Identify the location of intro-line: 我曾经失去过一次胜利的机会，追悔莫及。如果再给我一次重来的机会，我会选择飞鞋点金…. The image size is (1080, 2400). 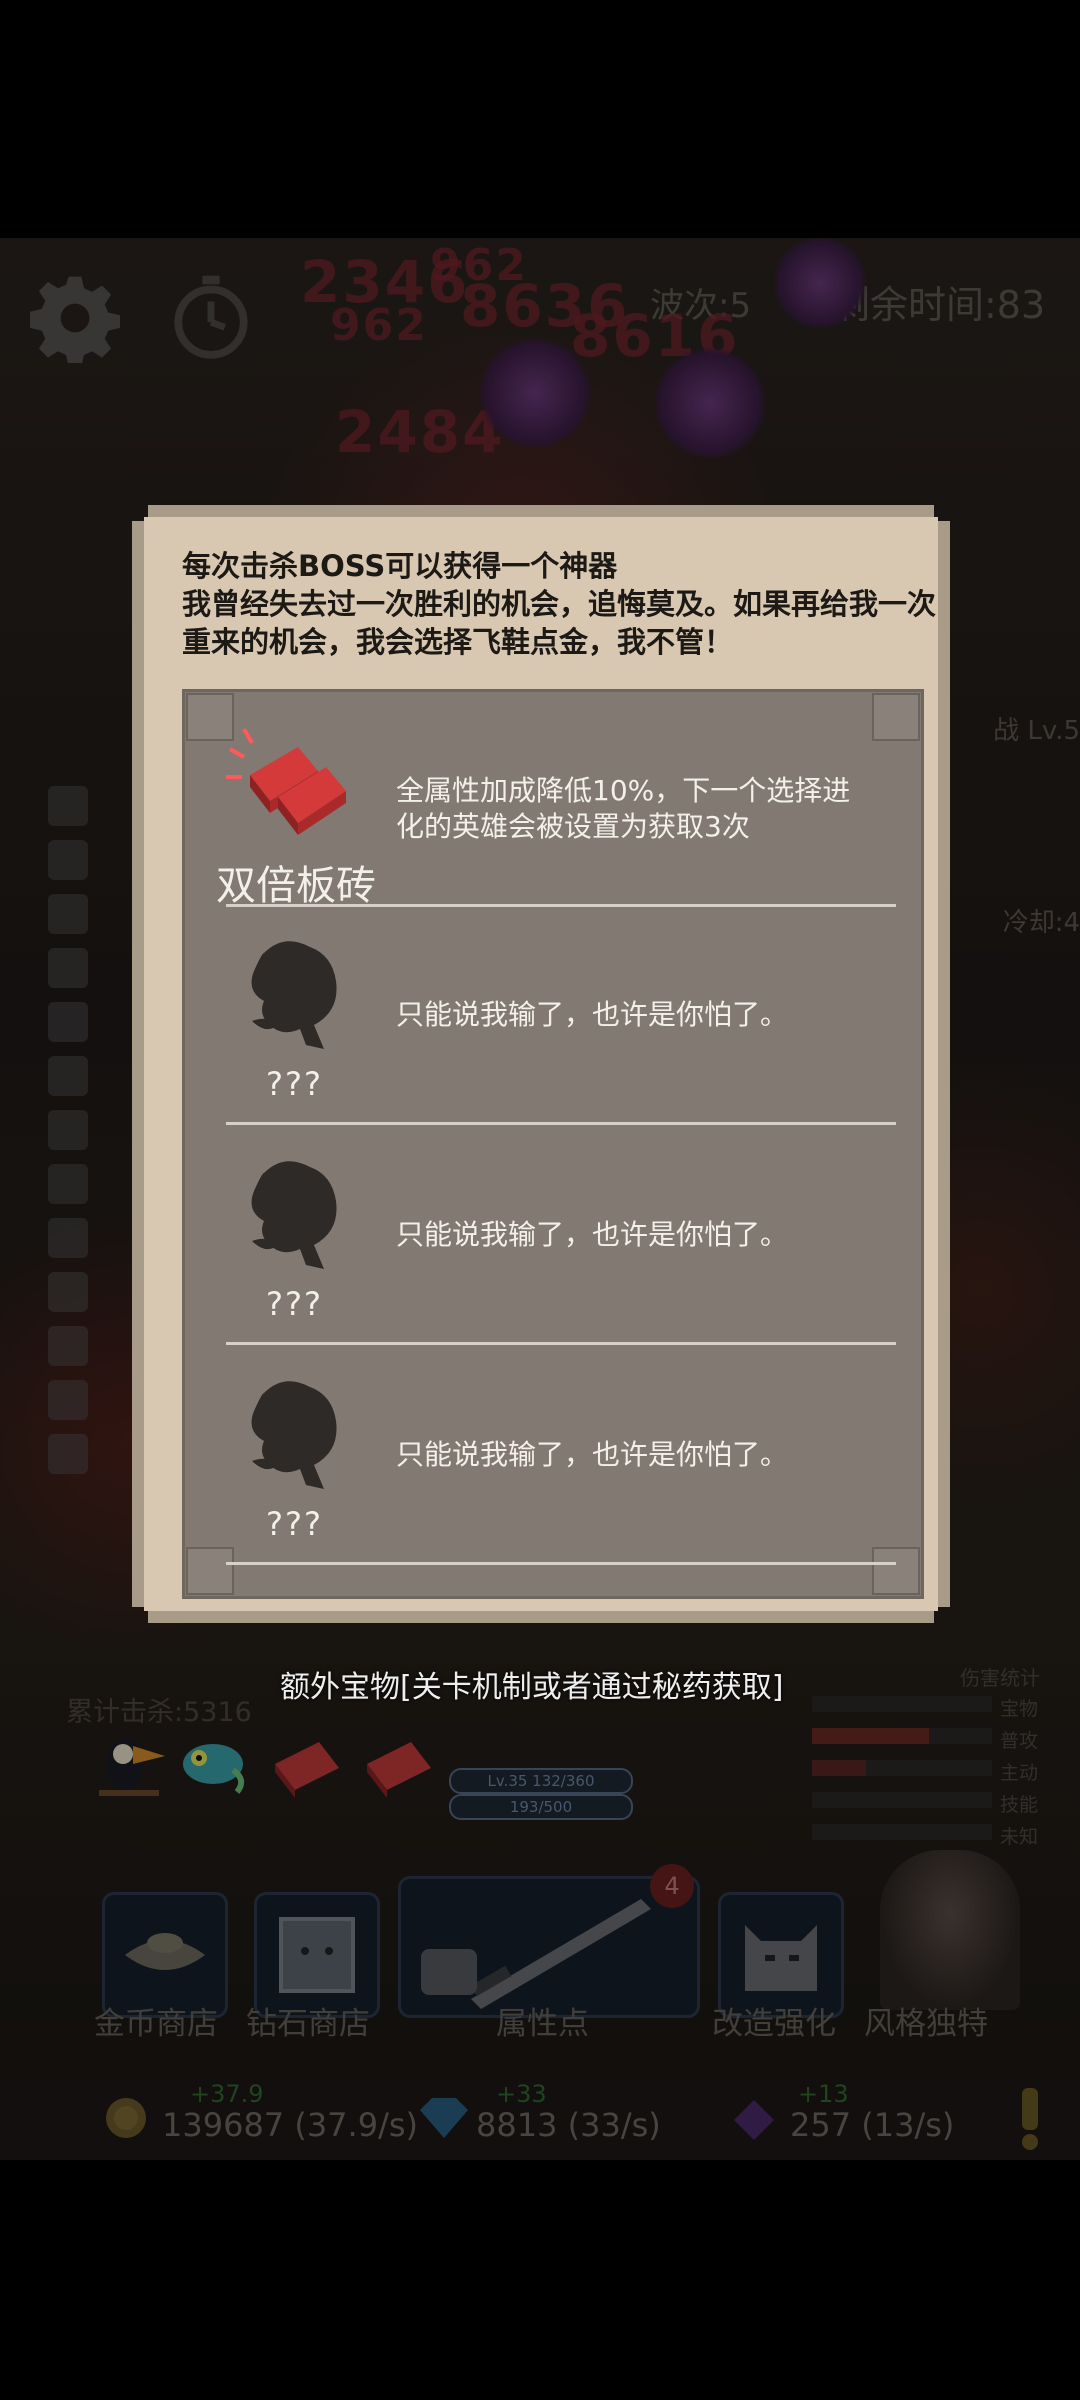
(559, 623).